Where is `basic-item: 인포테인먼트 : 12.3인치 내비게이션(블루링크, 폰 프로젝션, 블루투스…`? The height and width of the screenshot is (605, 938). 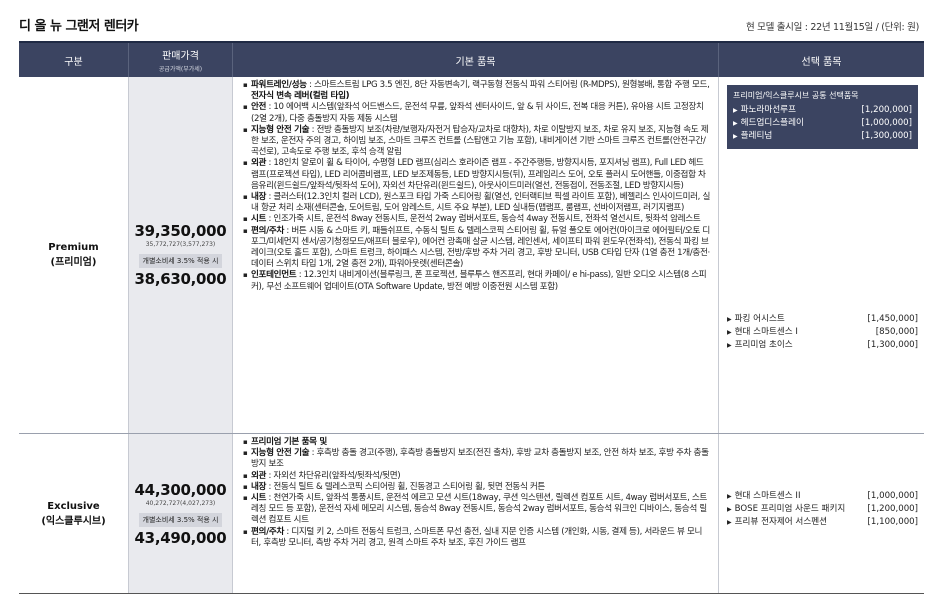
basic-item: 인포테인먼트 : 12.3인치 내비게이션(블루링크, 폰 프로젝션, 블루투스… is located at coordinates (476, 281).